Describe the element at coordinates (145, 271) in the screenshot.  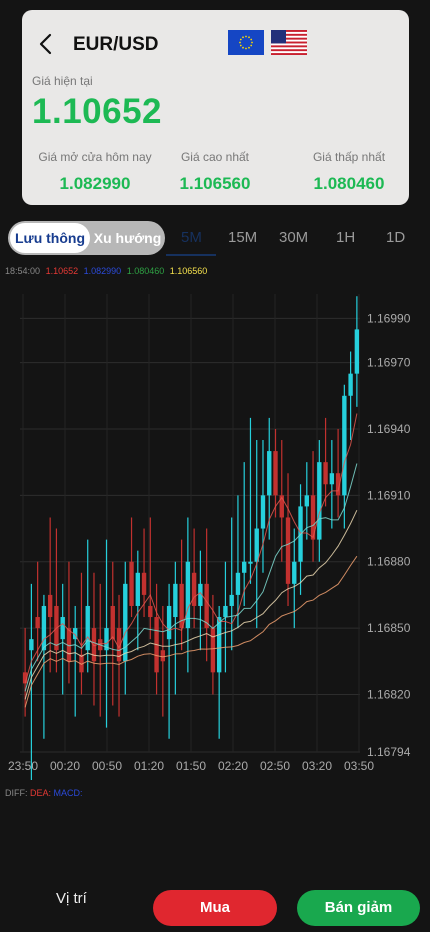
I see `legend-value-3: 1.080460` at that location.